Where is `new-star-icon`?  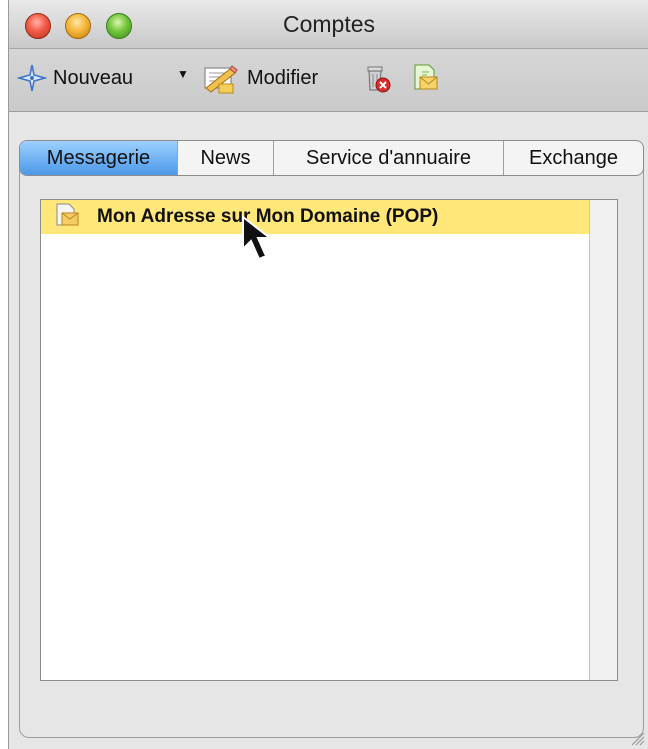
new-star-icon is located at coordinates (32, 78).